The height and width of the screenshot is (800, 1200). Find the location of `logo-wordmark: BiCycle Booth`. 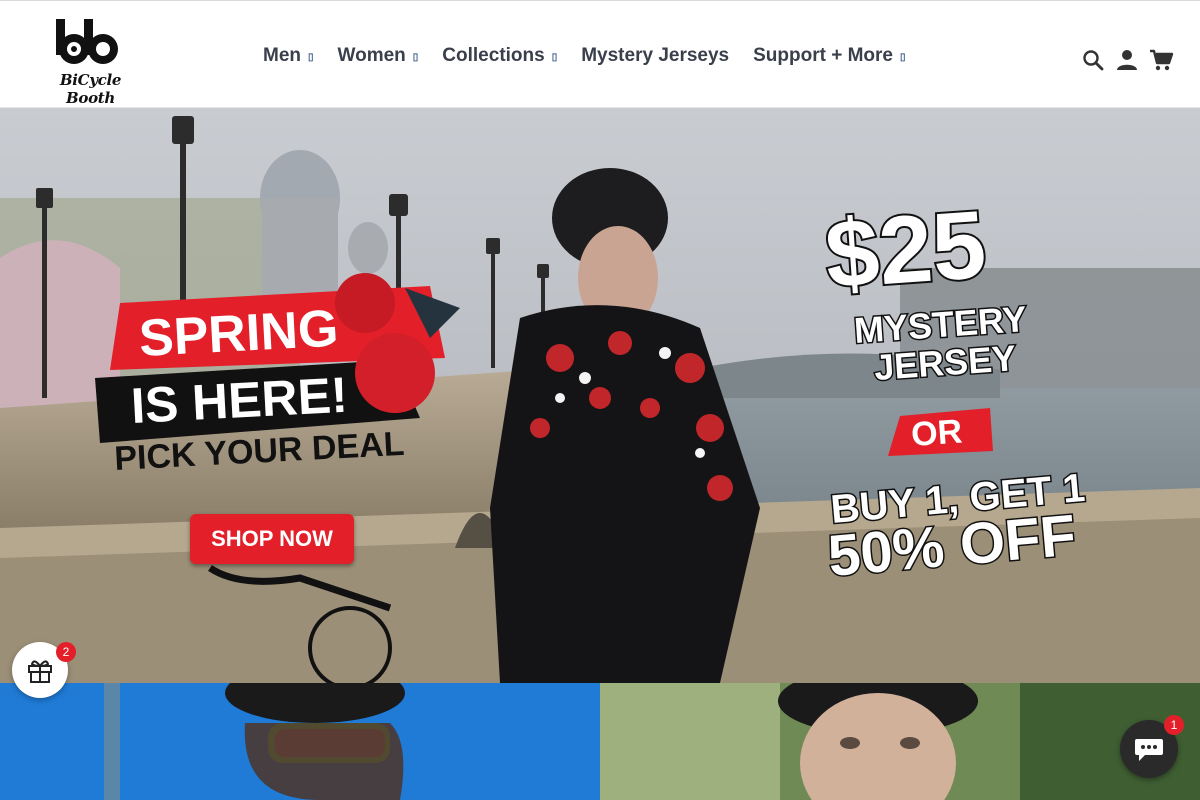

logo-wordmark: BiCycle Booth is located at coordinates (90, 89).